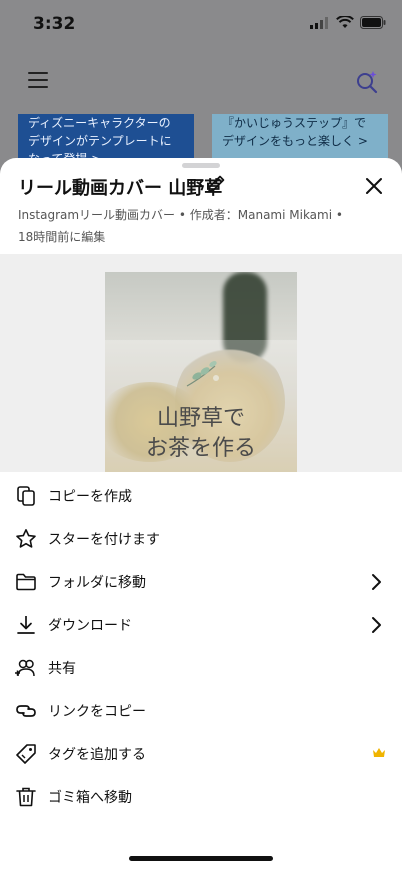  I want to click on add-tag-action: タグを追加する, so click(201, 753).